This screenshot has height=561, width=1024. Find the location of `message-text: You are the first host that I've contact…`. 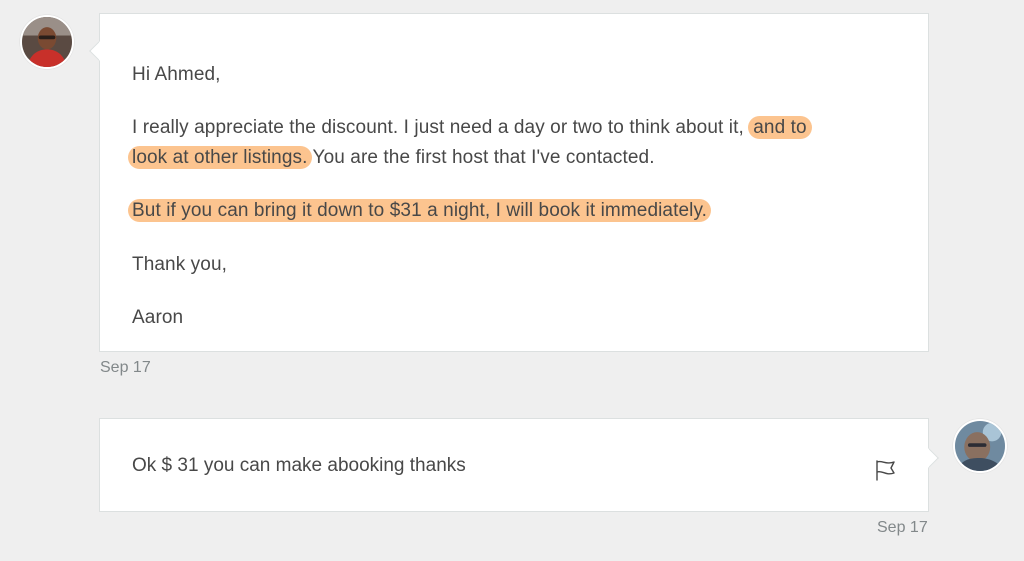

message-text: You are the first host that I've contact… is located at coordinates (483, 157).